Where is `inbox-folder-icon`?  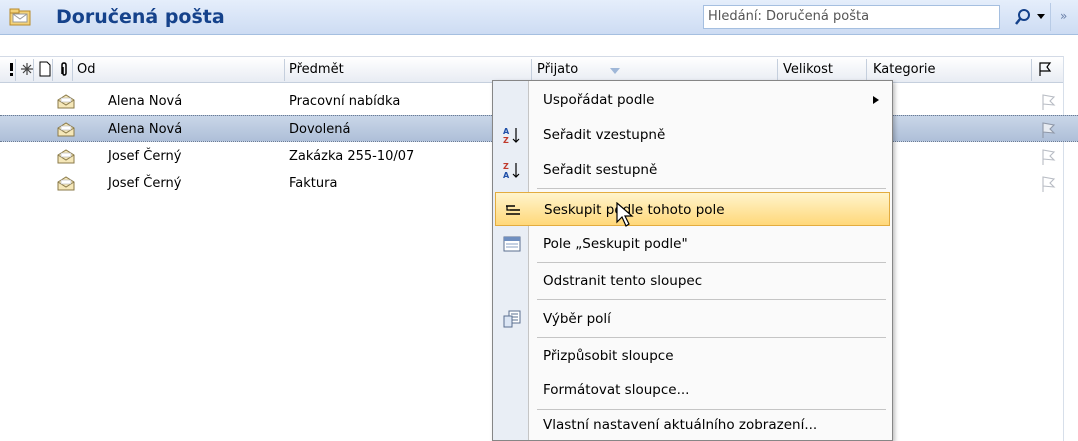 inbox-folder-icon is located at coordinates (20, 17).